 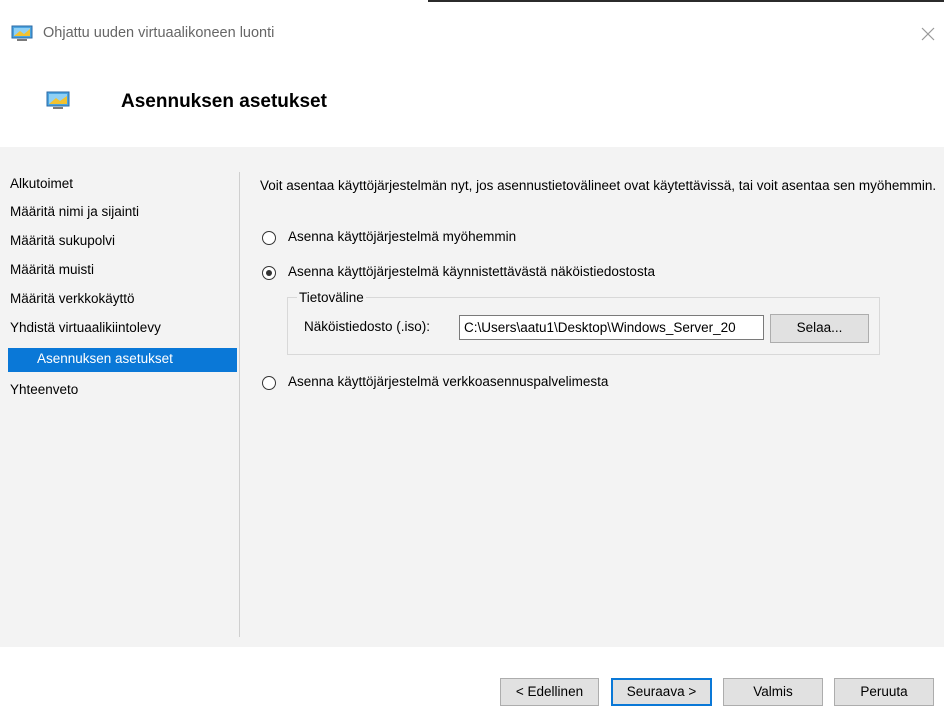 I want to click on window-title: Ohjattu uuden virtuaalikoneen luonti, so click(x=159, y=33).